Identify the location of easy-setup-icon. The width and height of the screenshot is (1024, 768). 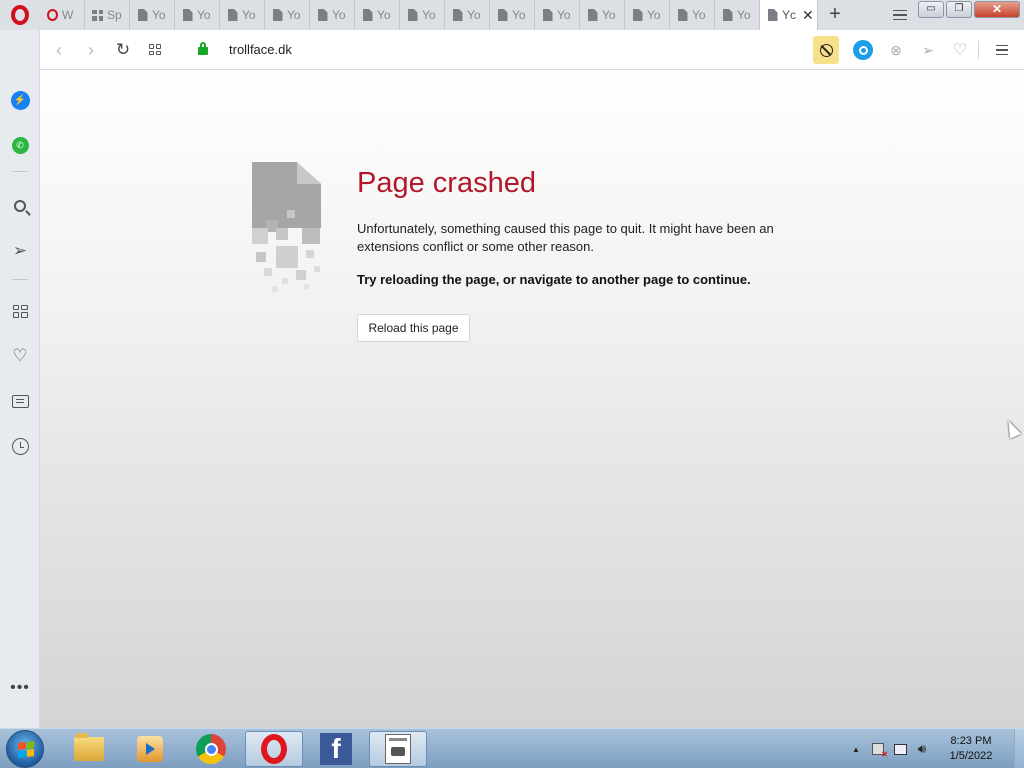
(1002, 50).